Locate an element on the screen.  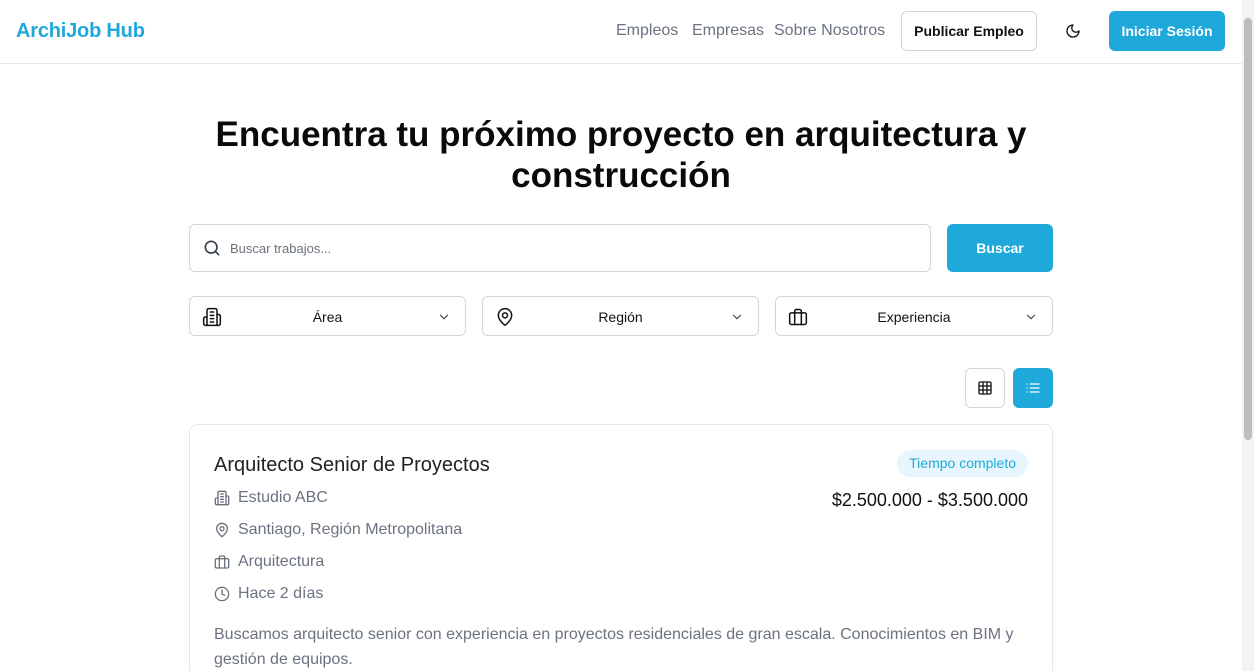
logo: ArchiJob Hub is located at coordinates (80, 31).